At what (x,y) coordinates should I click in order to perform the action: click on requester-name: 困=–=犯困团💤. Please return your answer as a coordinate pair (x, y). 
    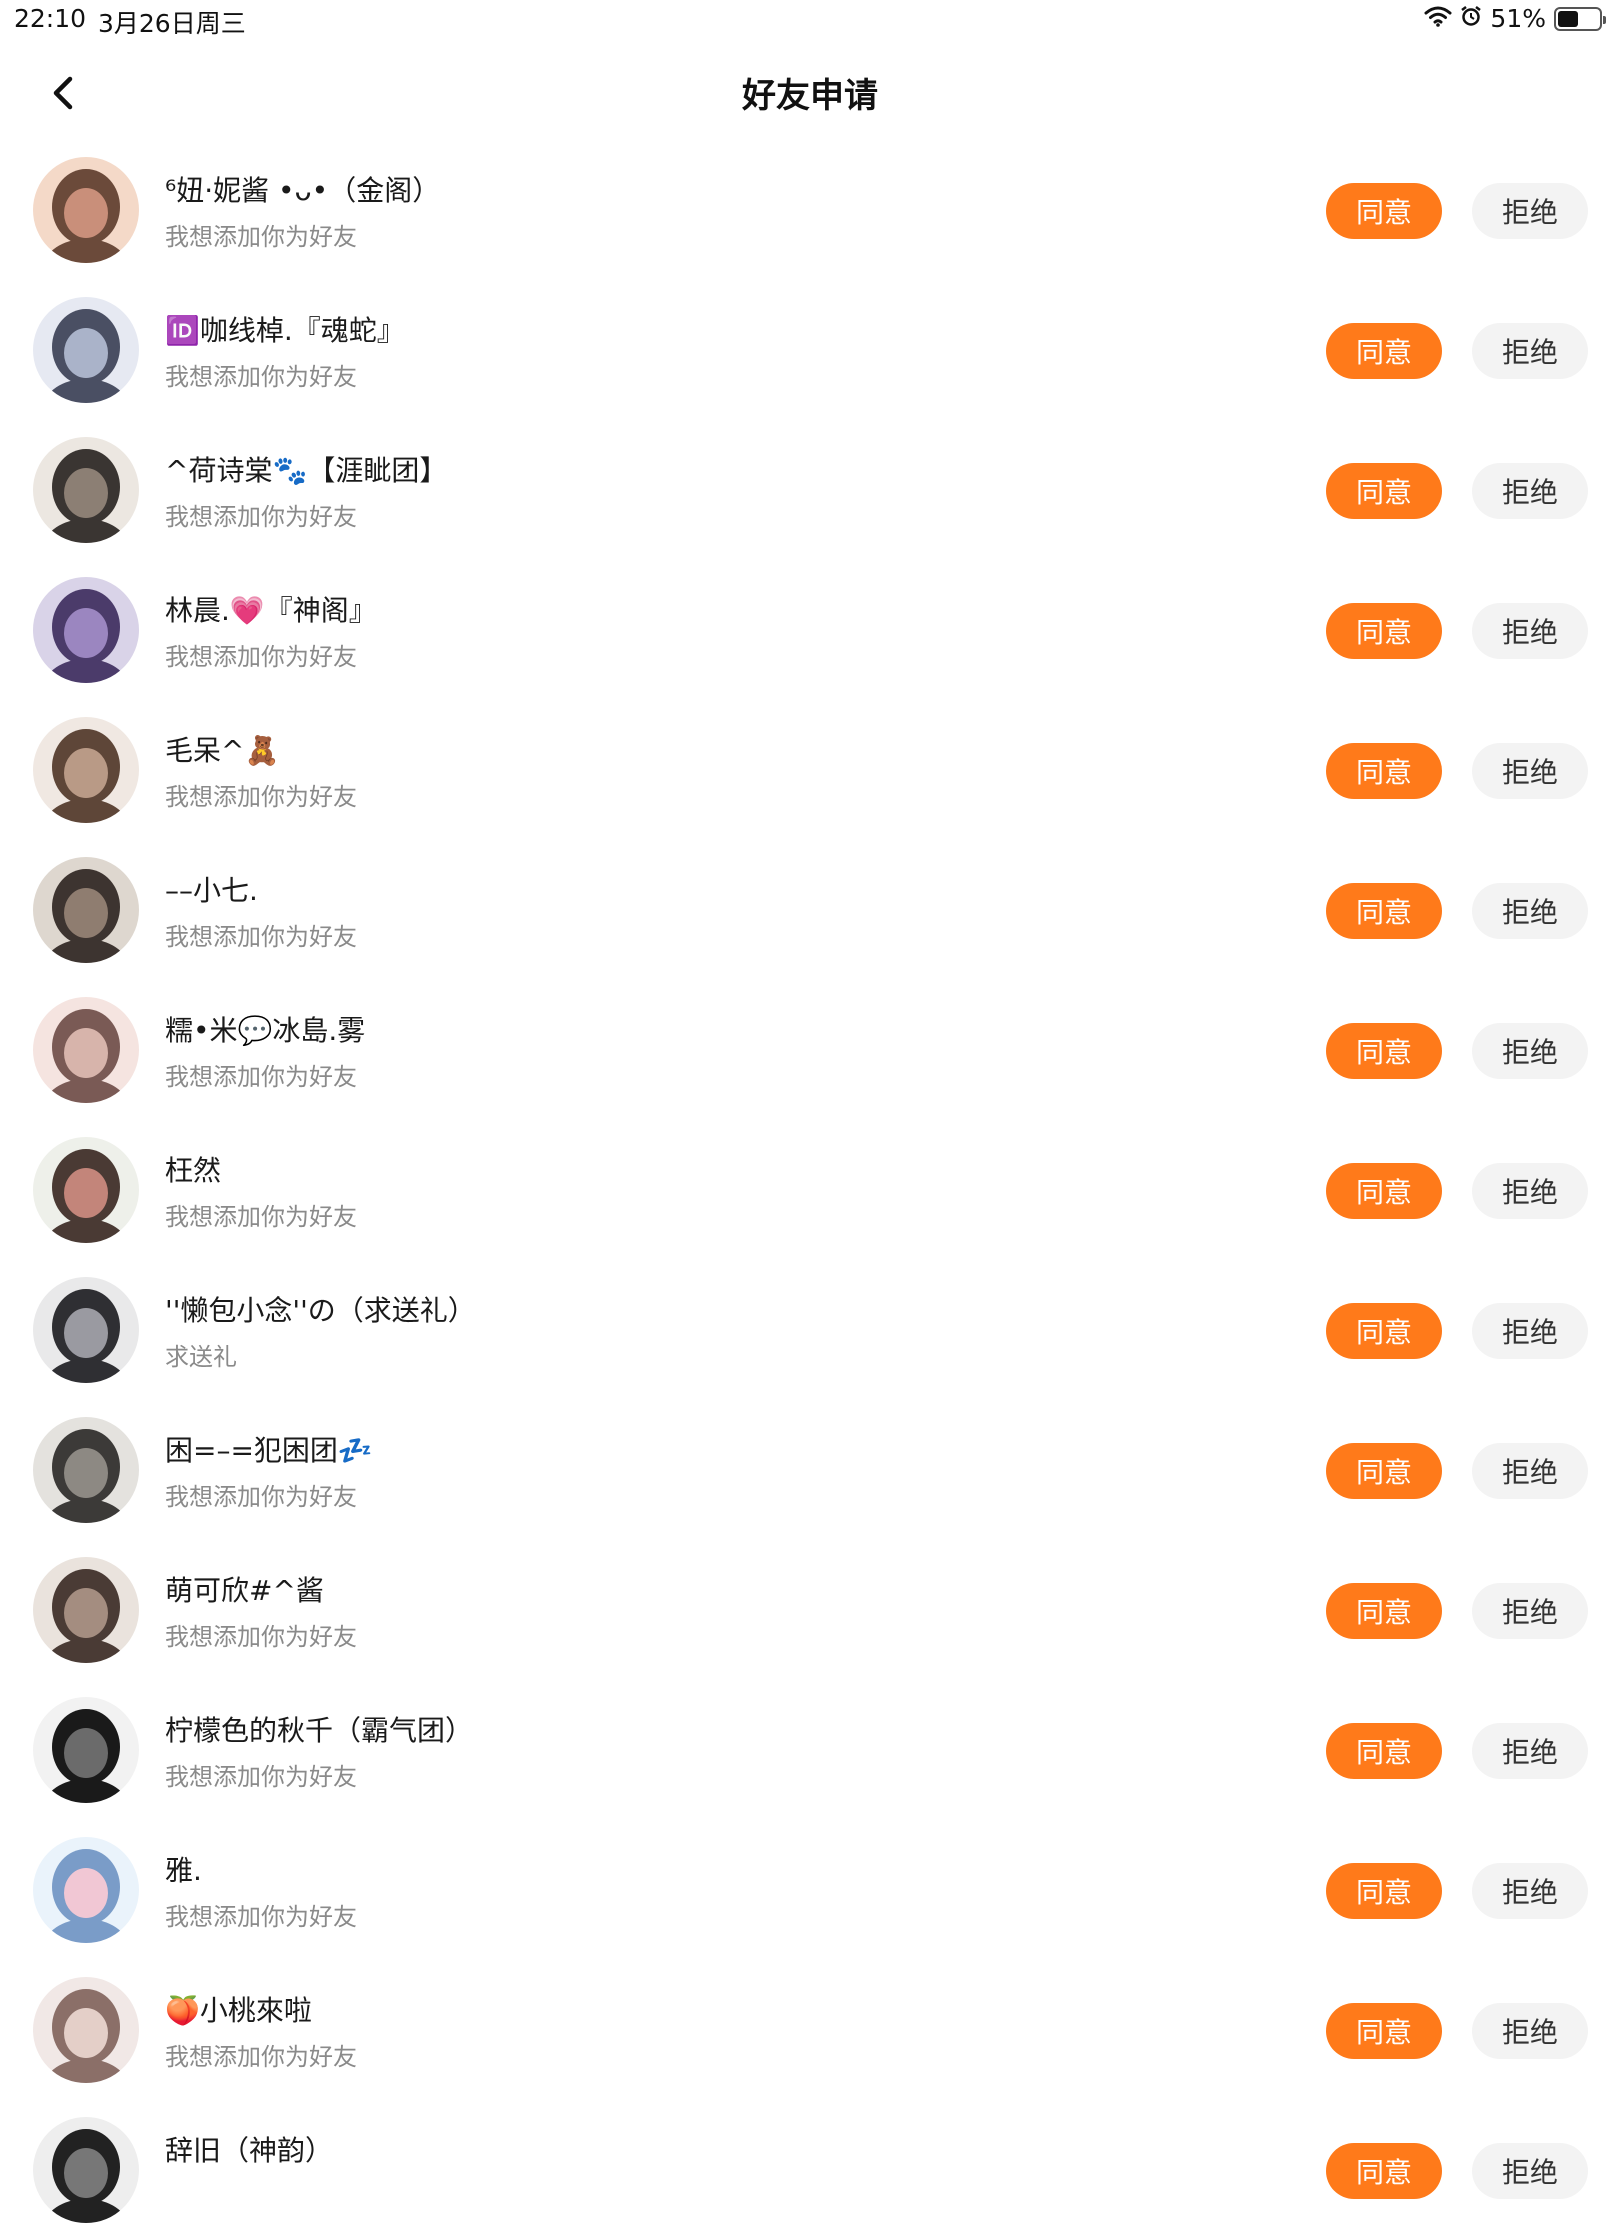
    Looking at the image, I should click on (269, 1450).